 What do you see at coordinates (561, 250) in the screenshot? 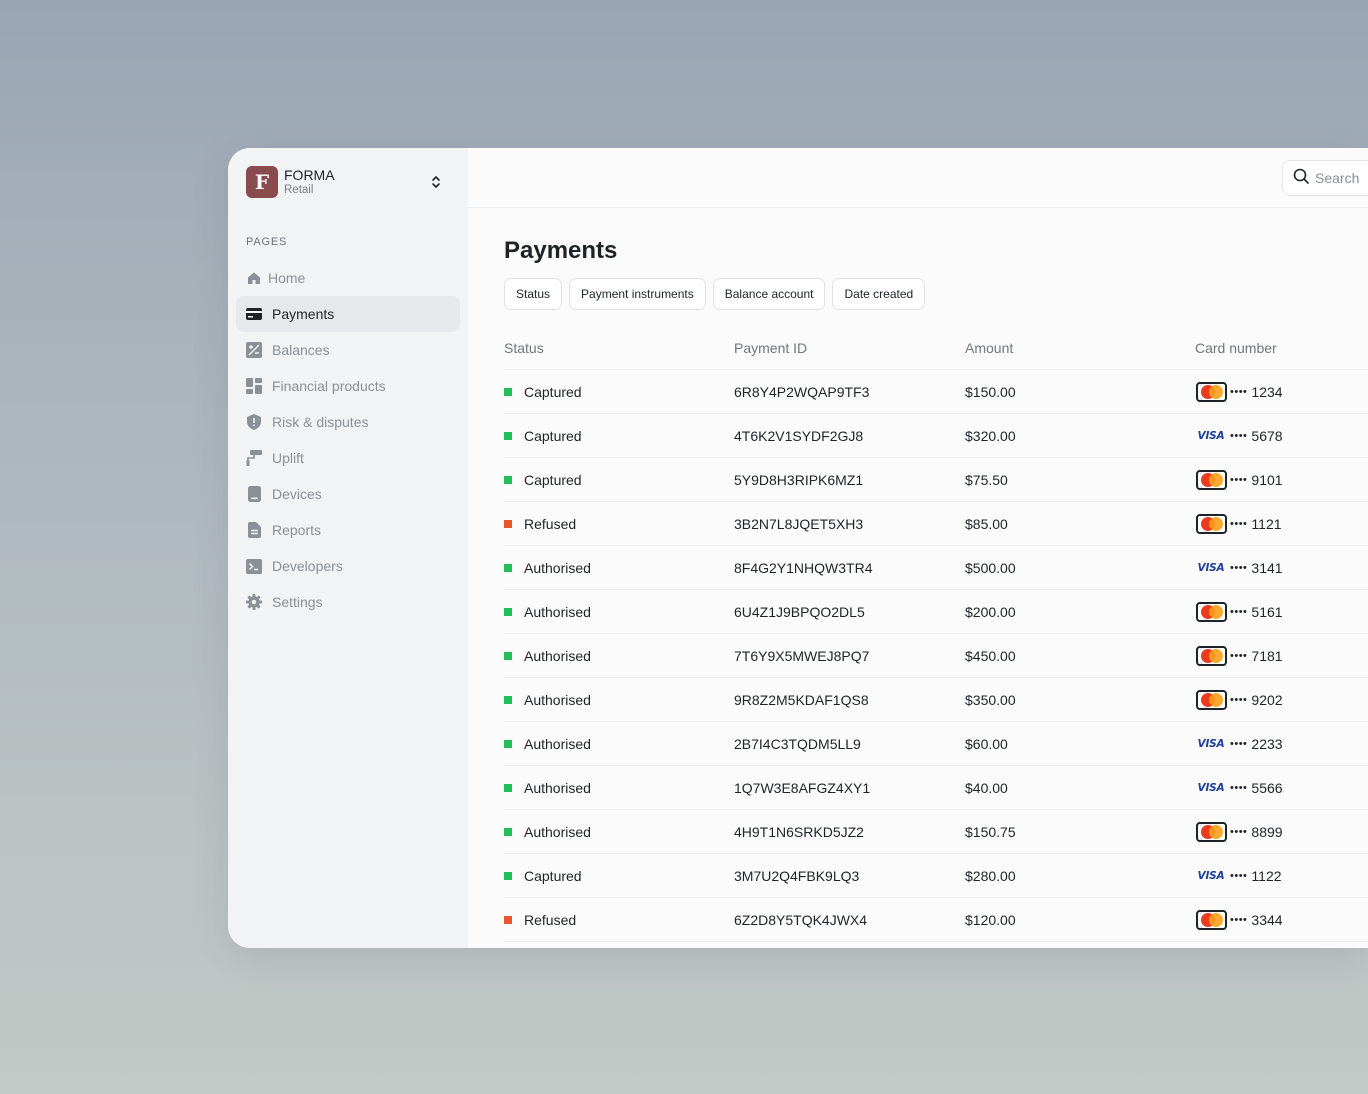
I see `page-title: Payments` at bounding box center [561, 250].